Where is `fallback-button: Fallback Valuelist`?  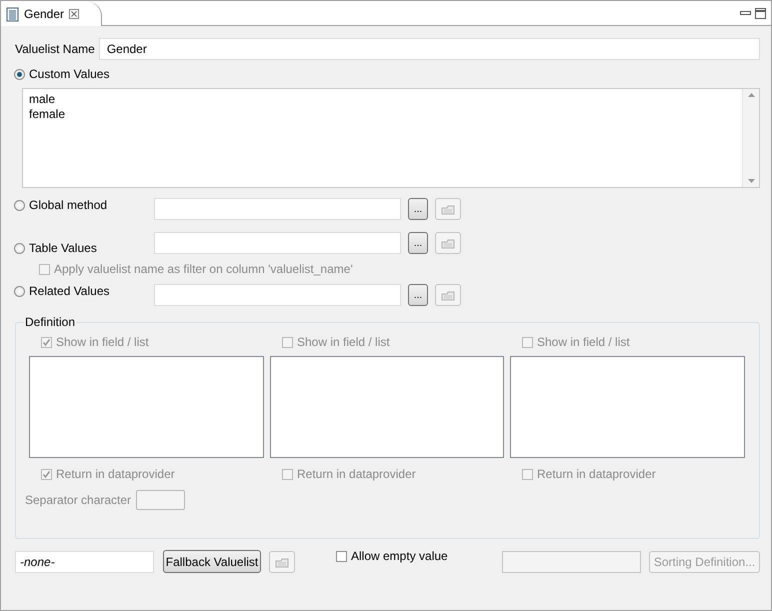
fallback-button: Fallback Valuelist is located at coordinates (212, 561).